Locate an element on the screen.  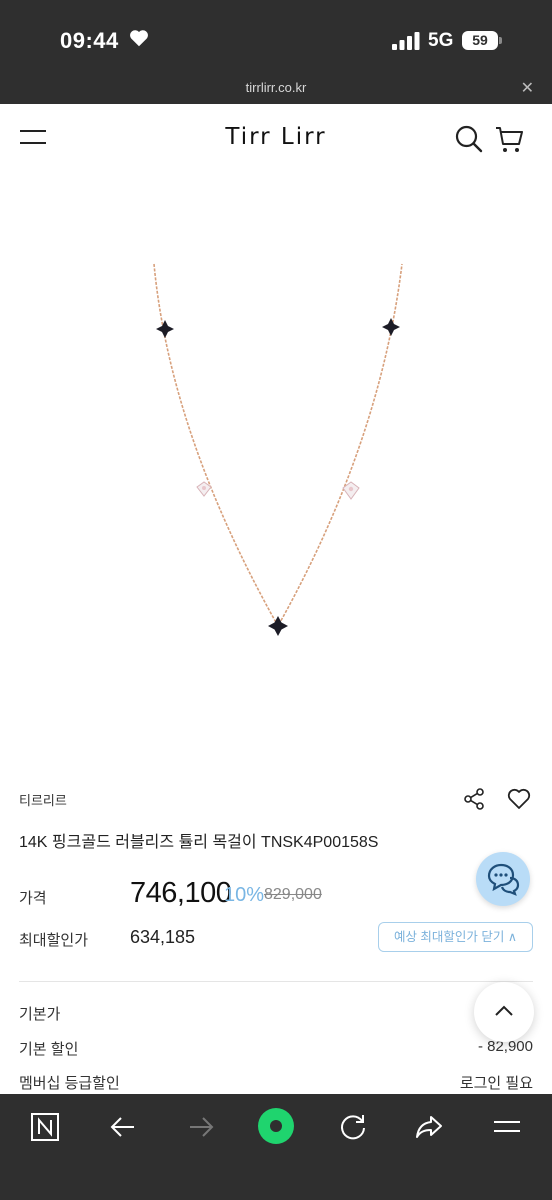
membership-discount-value: 로그인 필요 is located at coordinates (496, 1082).